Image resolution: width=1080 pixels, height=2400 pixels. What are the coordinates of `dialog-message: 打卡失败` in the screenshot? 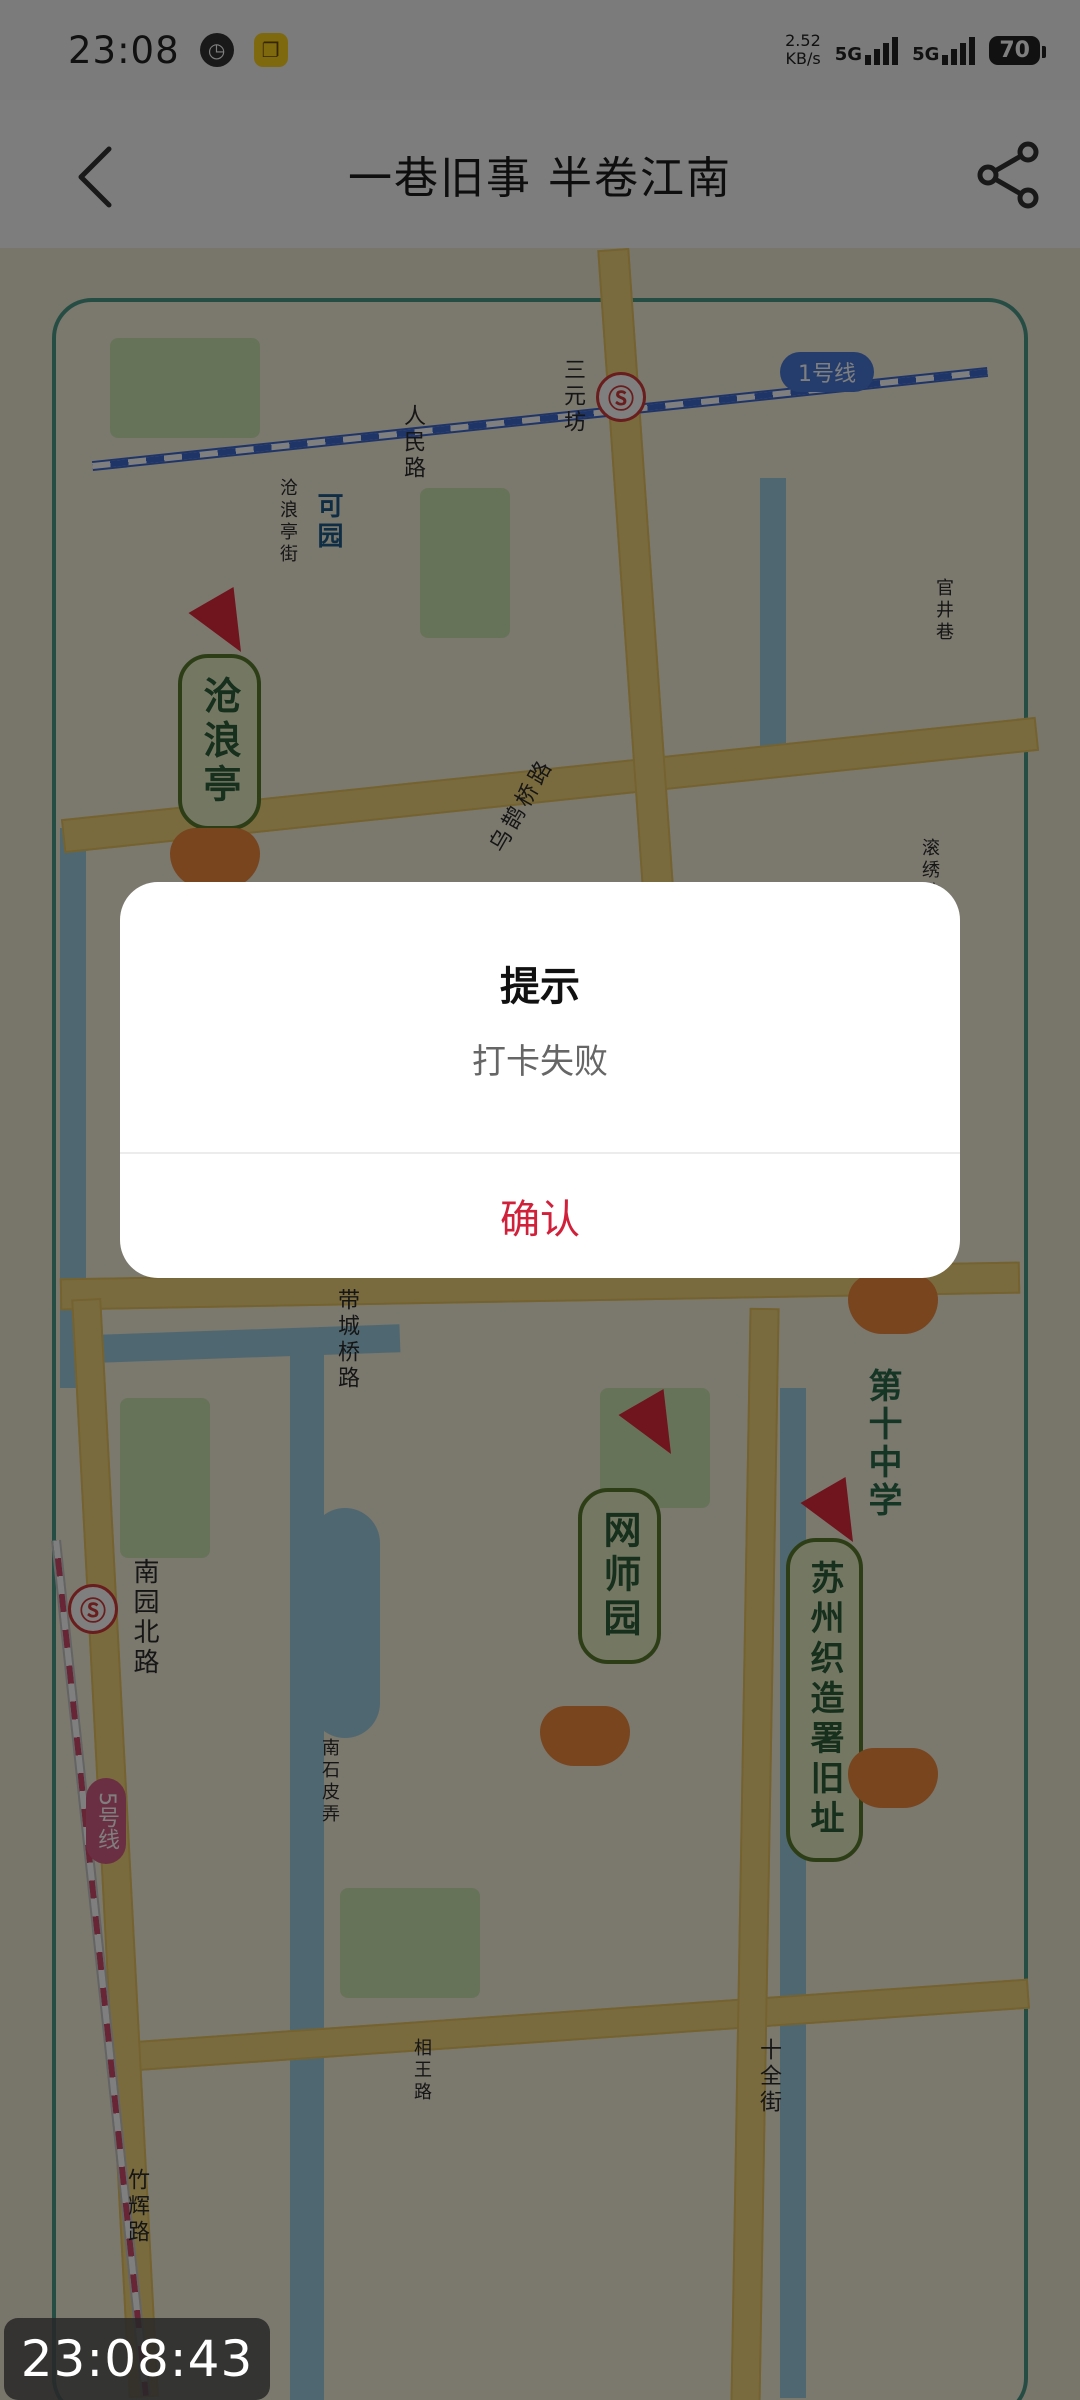 It's located at (540, 1062).